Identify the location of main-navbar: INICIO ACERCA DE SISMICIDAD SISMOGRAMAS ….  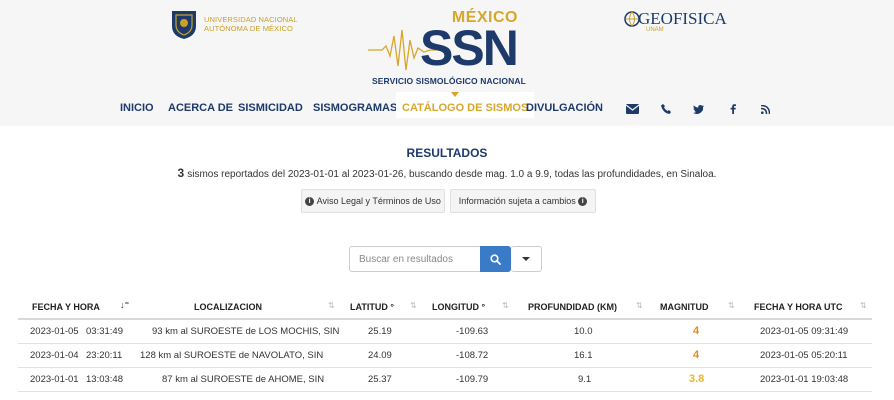
(447, 109).